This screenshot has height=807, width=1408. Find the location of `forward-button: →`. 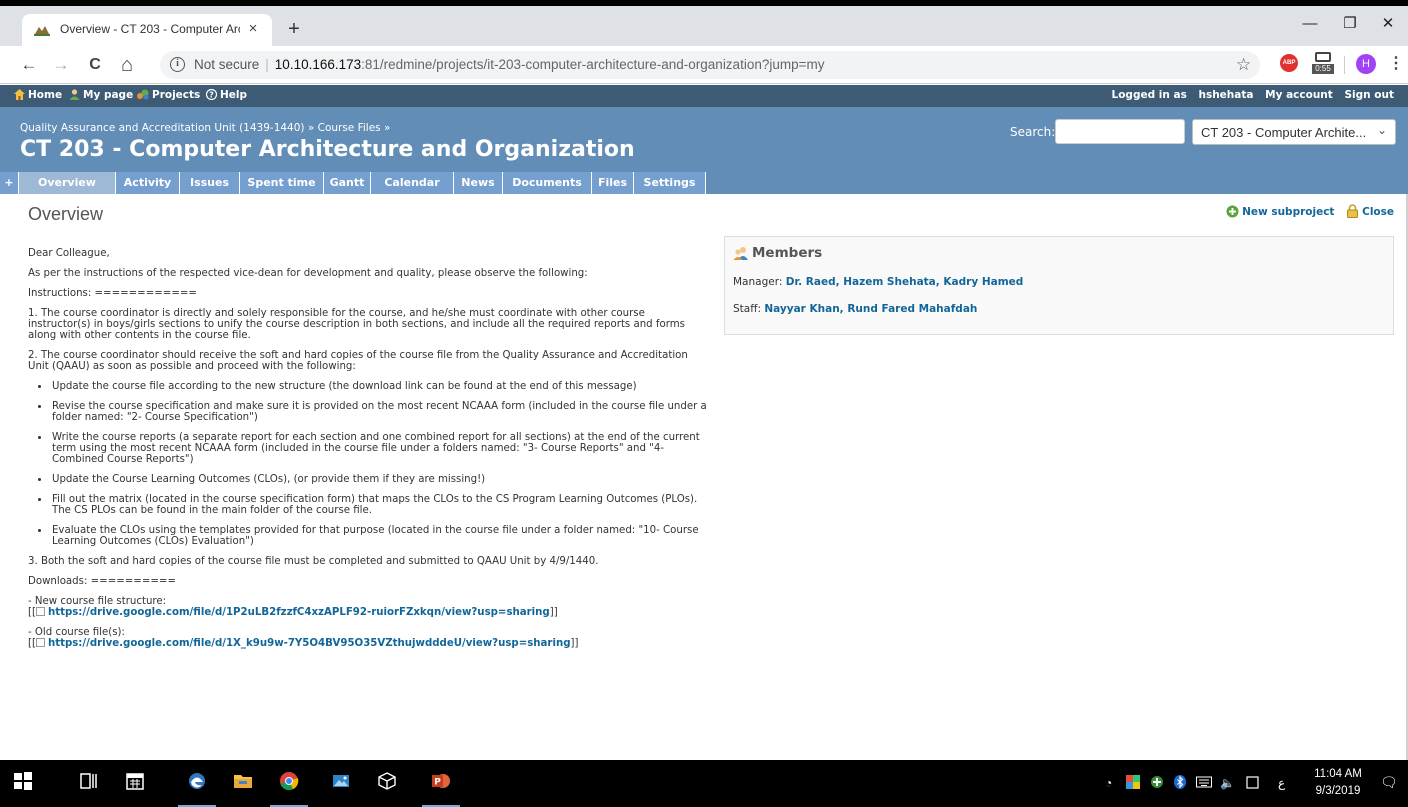

forward-button: → is located at coordinates (61, 65).